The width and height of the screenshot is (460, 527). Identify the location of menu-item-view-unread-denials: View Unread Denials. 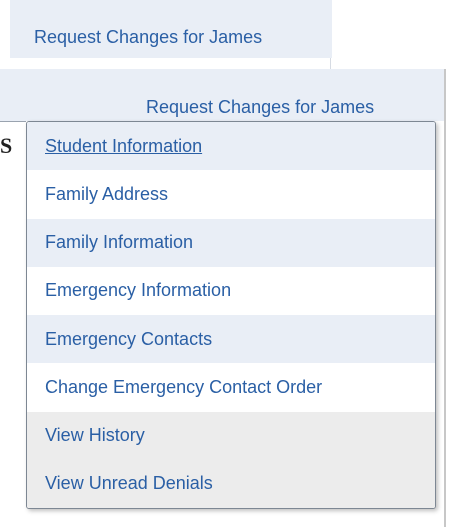
(231, 483).